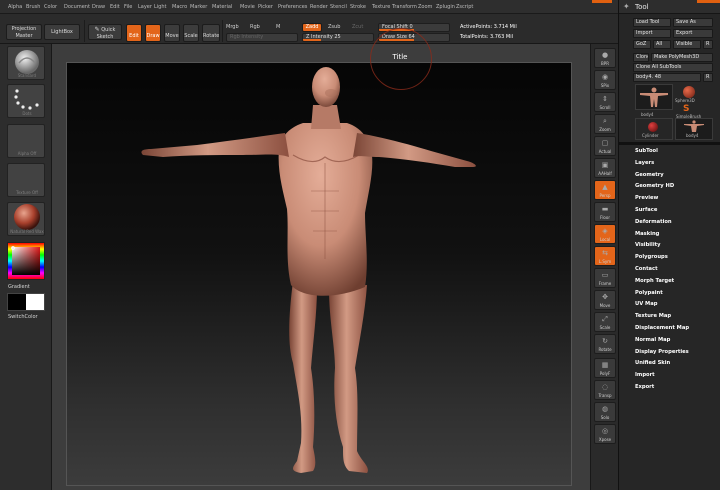 The width and height of the screenshot is (720, 490). Describe the element at coordinates (646, 304) in the screenshot. I see `section-uv-map: UV Map` at that location.